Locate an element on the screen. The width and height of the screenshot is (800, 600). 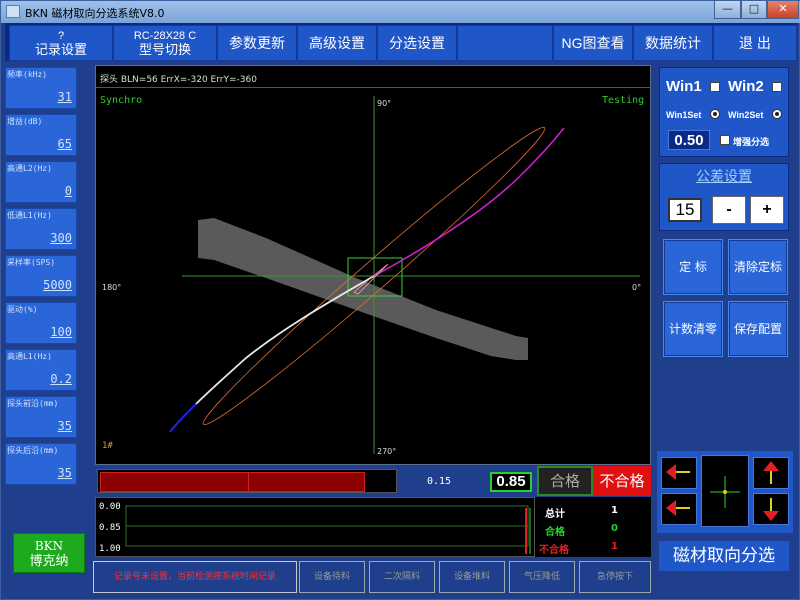
param-frequency: 频率(kHz) 31 is located at coordinates (41, 88).